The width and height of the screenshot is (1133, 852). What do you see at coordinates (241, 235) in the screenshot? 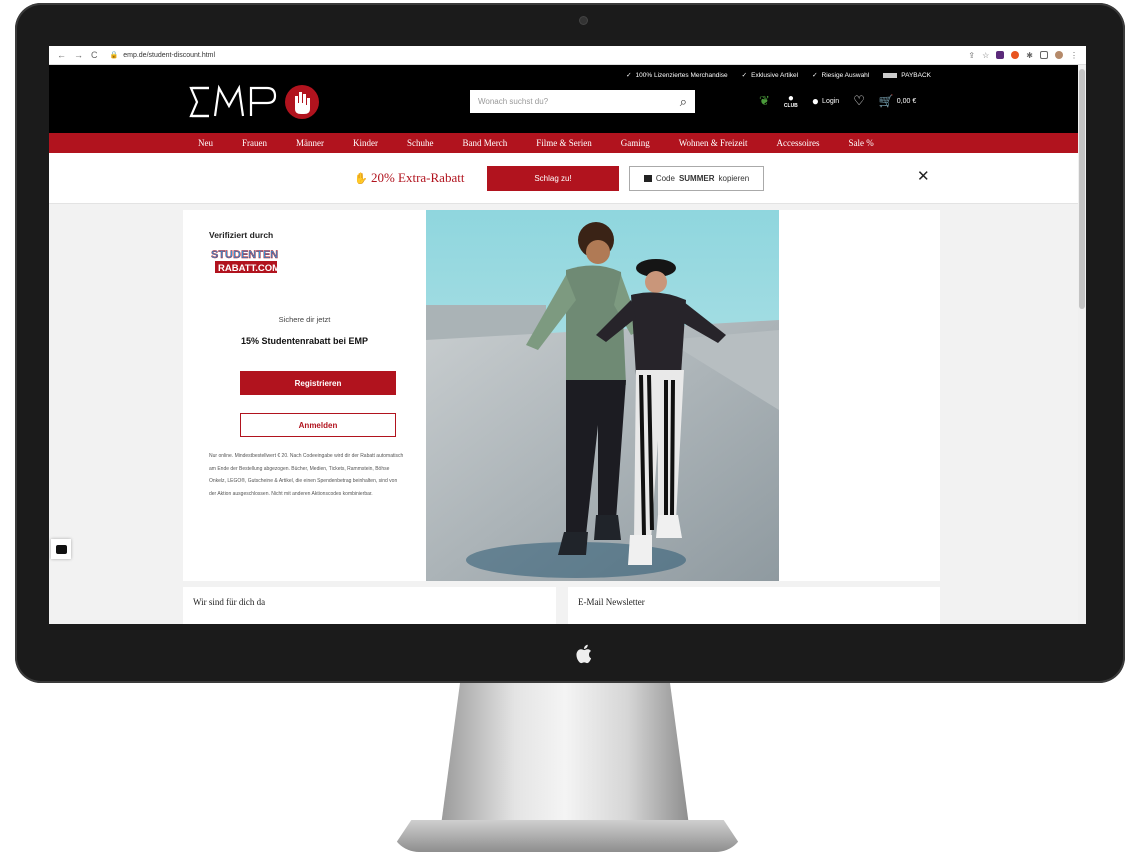
I see `verified-label: Verifiziert durch` at bounding box center [241, 235].